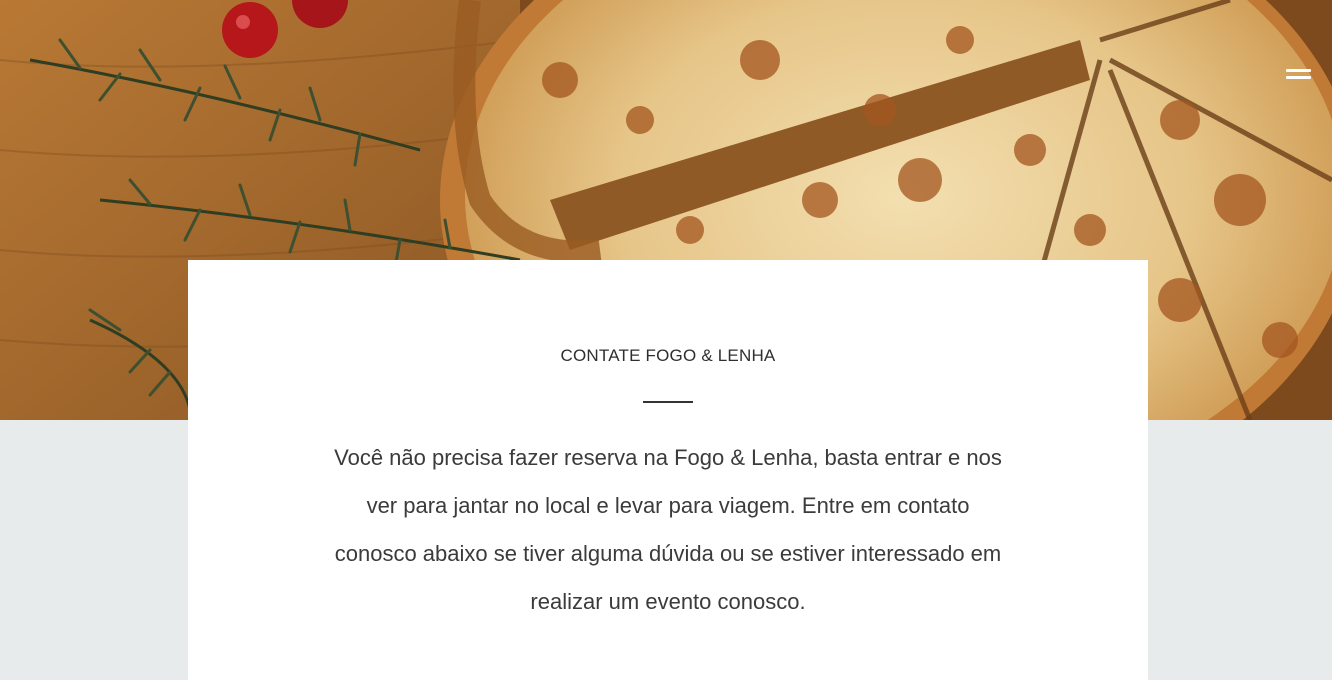  I want to click on hamburger-menu-icon, so click(1300, 74).